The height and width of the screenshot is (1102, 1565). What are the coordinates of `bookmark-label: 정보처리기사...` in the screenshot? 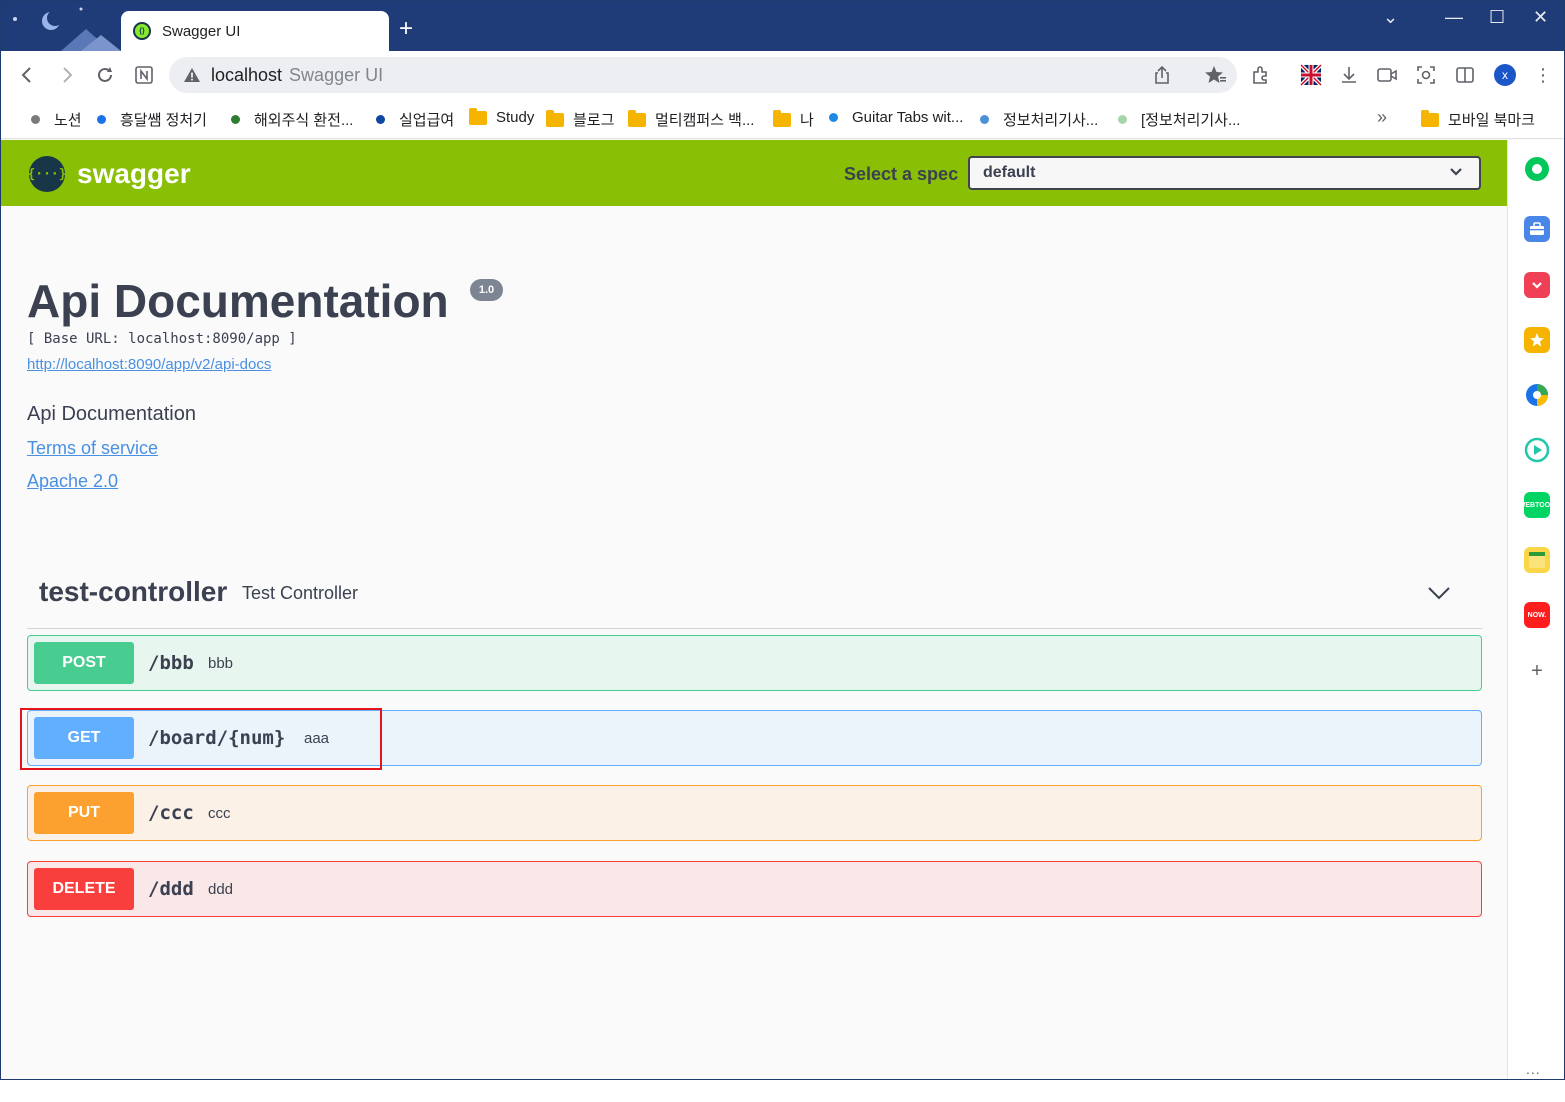 It's located at (1051, 120).